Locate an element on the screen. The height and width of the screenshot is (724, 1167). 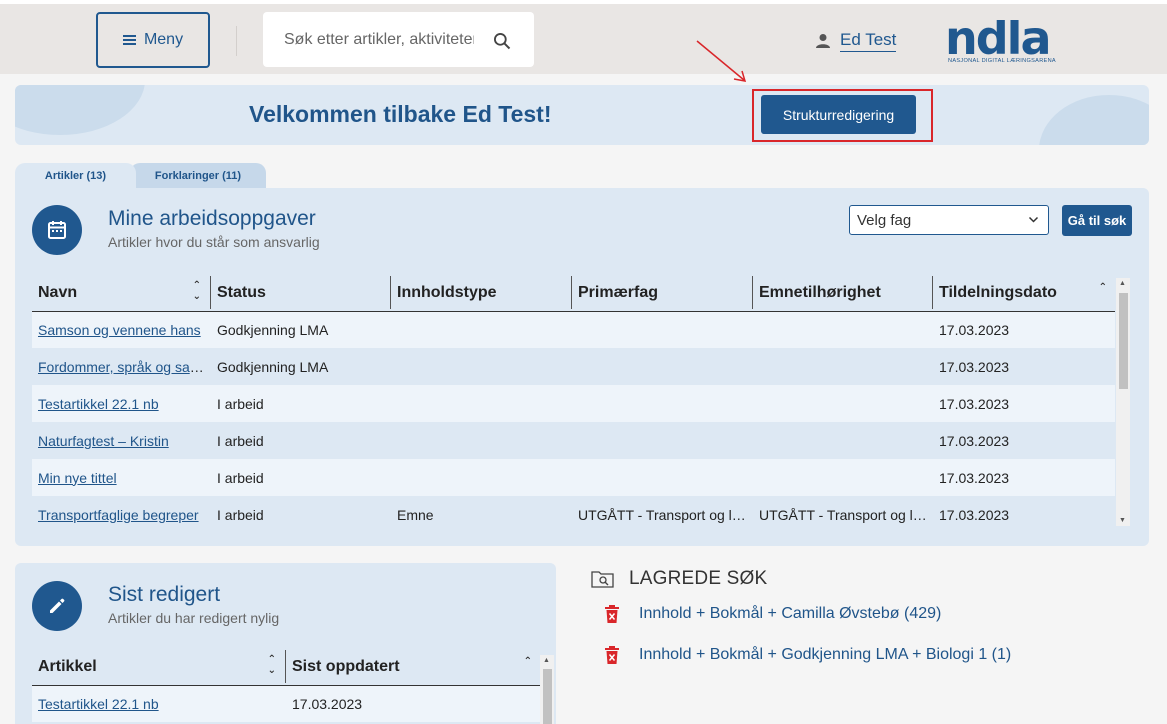
subject-cell: UTGÅTT - Transport og logistikk is located at coordinates (662, 514).